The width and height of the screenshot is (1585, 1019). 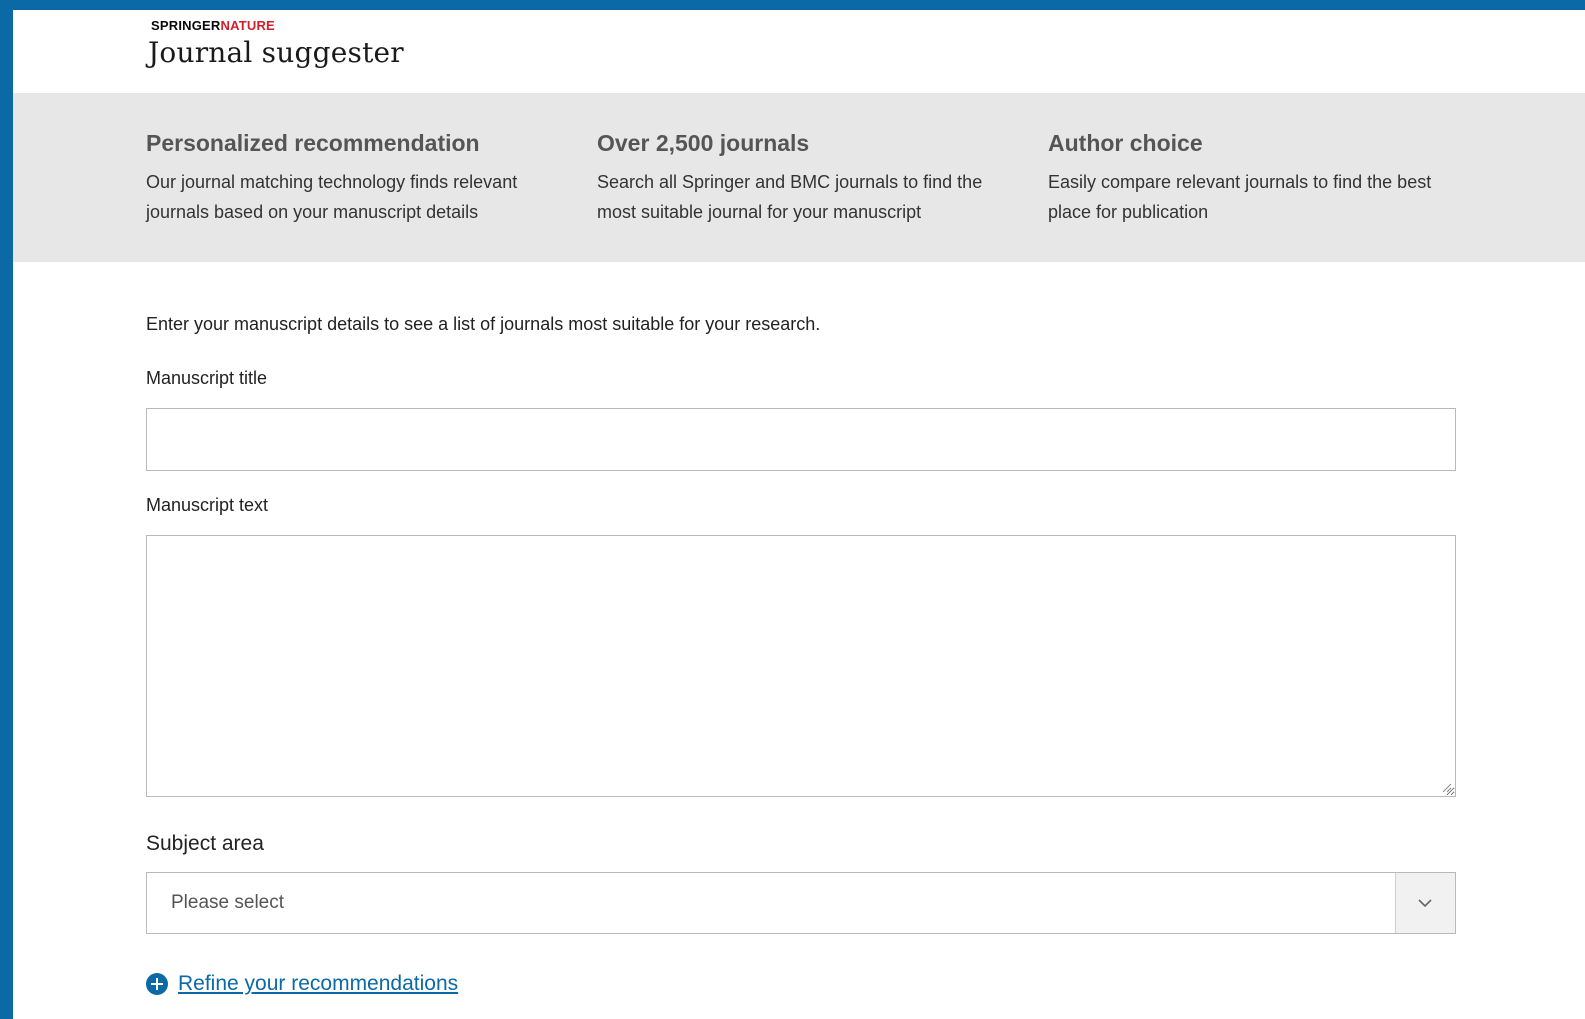 I want to click on refine-recommendations: Refine your recommendations, so click(x=302, y=984).